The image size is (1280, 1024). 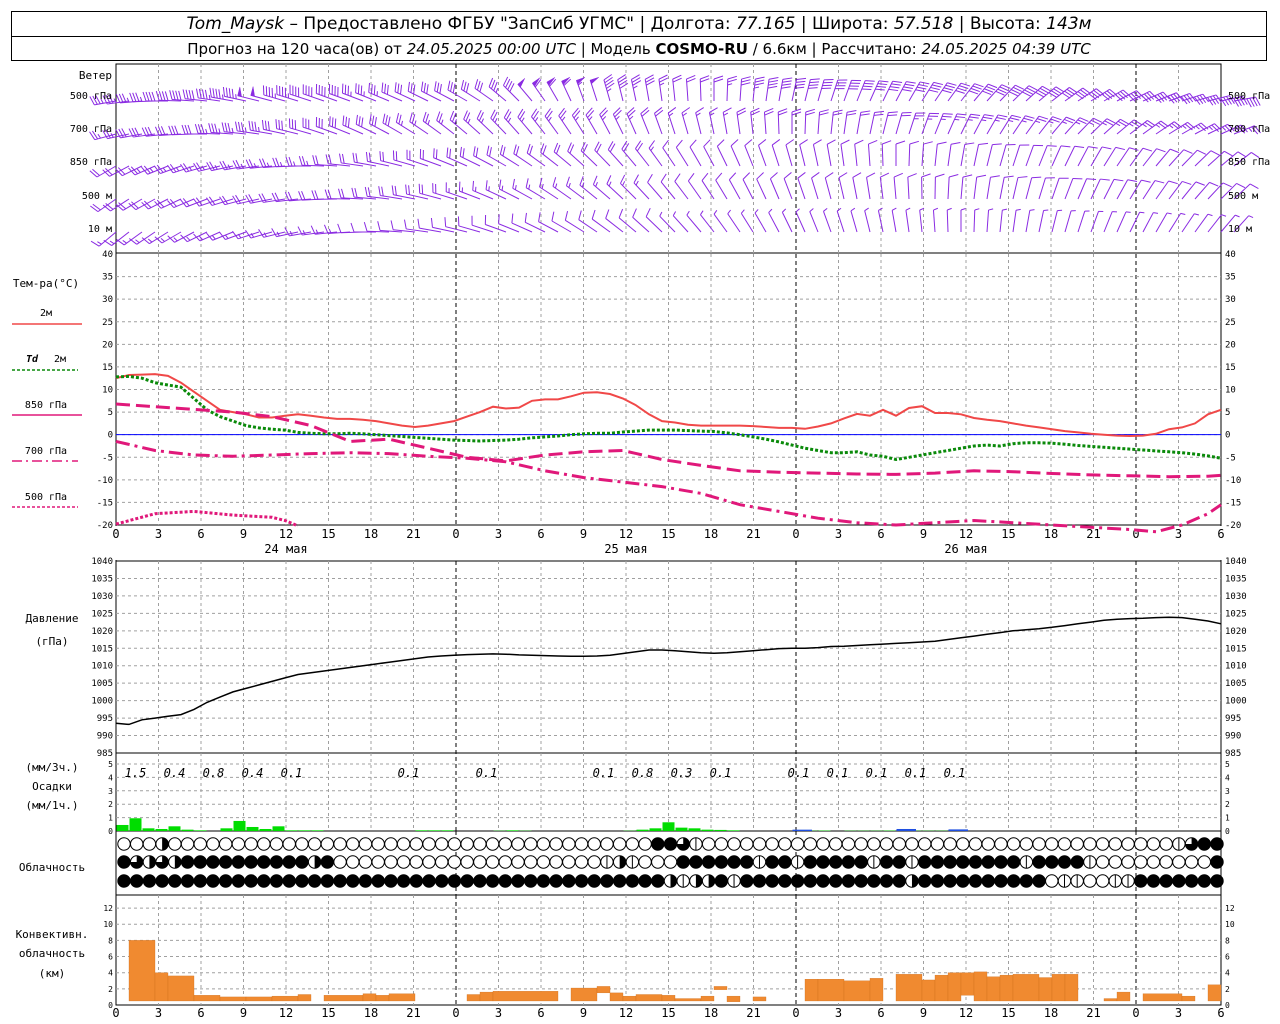 What do you see at coordinates (409, 773) in the screenshot?
I see `prec-3h-label: 0.1` at bounding box center [409, 773].